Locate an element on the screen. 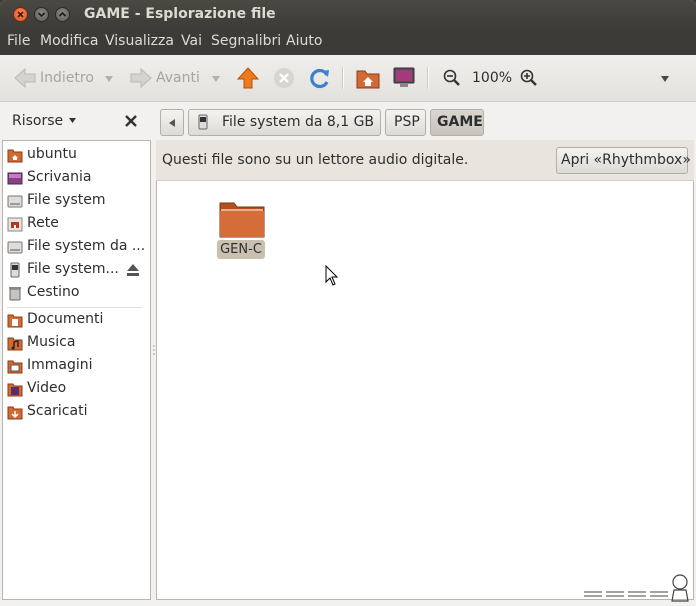 The width and height of the screenshot is (696, 606). pictures-folder-icon is located at coordinates (15, 367).